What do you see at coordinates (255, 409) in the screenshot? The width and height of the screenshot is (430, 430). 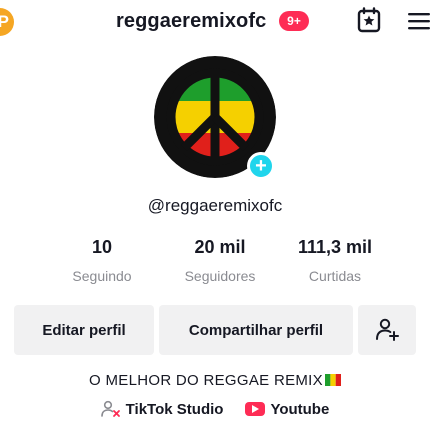 I see `youtube-icon` at bounding box center [255, 409].